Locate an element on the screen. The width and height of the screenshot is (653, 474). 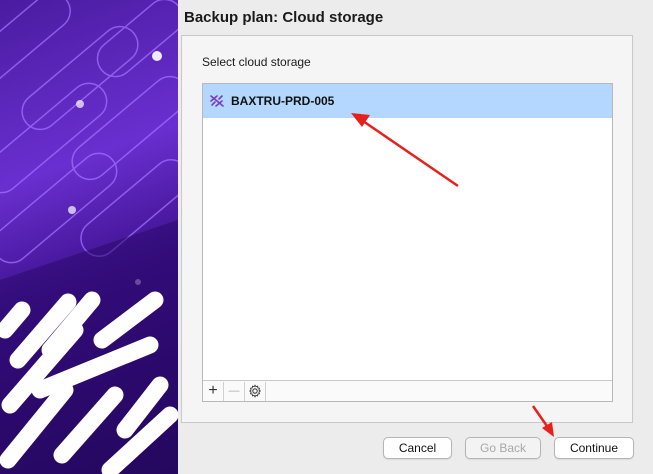
plus-icon: + is located at coordinates (213, 390).